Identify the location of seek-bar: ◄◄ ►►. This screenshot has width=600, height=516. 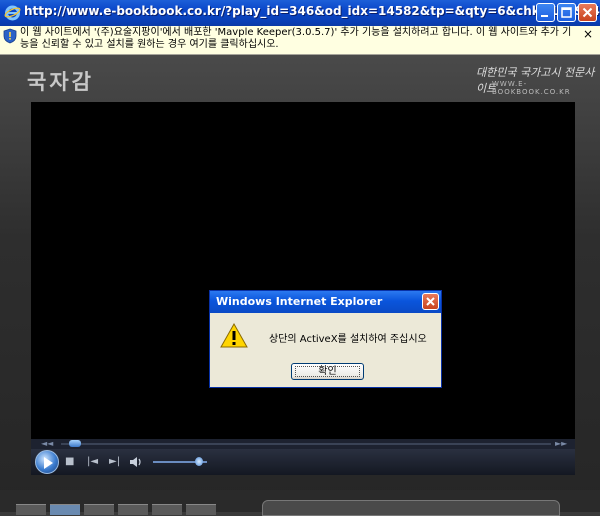
(303, 444).